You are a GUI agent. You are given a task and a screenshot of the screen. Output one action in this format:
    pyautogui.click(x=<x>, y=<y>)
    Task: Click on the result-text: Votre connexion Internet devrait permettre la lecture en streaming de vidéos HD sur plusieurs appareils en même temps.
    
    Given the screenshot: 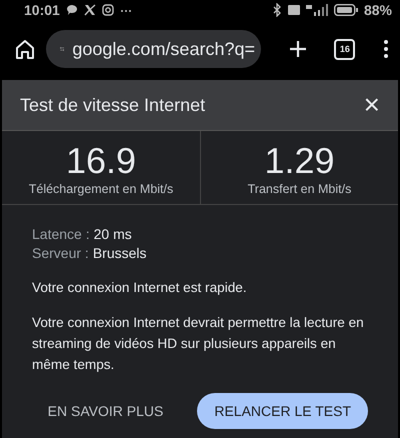 What is the action you would take?
    pyautogui.click(x=198, y=344)
    